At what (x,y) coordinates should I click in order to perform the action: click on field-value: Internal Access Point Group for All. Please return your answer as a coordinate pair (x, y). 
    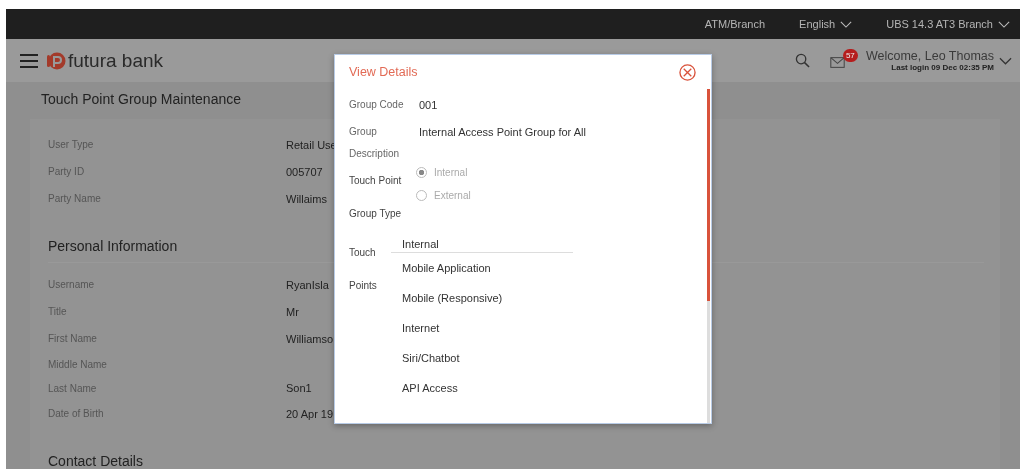
    Looking at the image, I should click on (502, 132).